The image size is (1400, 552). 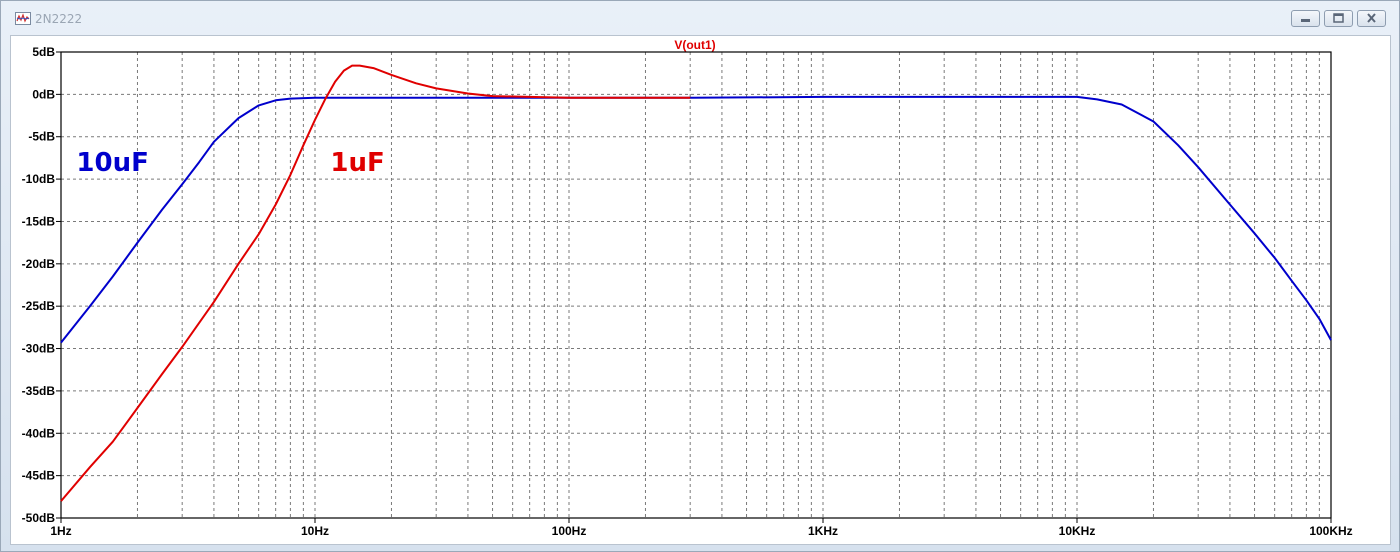 What do you see at coordinates (39, 264) in the screenshot?
I see `y-tick-label: -20dB` at bounding box center [39, 264].